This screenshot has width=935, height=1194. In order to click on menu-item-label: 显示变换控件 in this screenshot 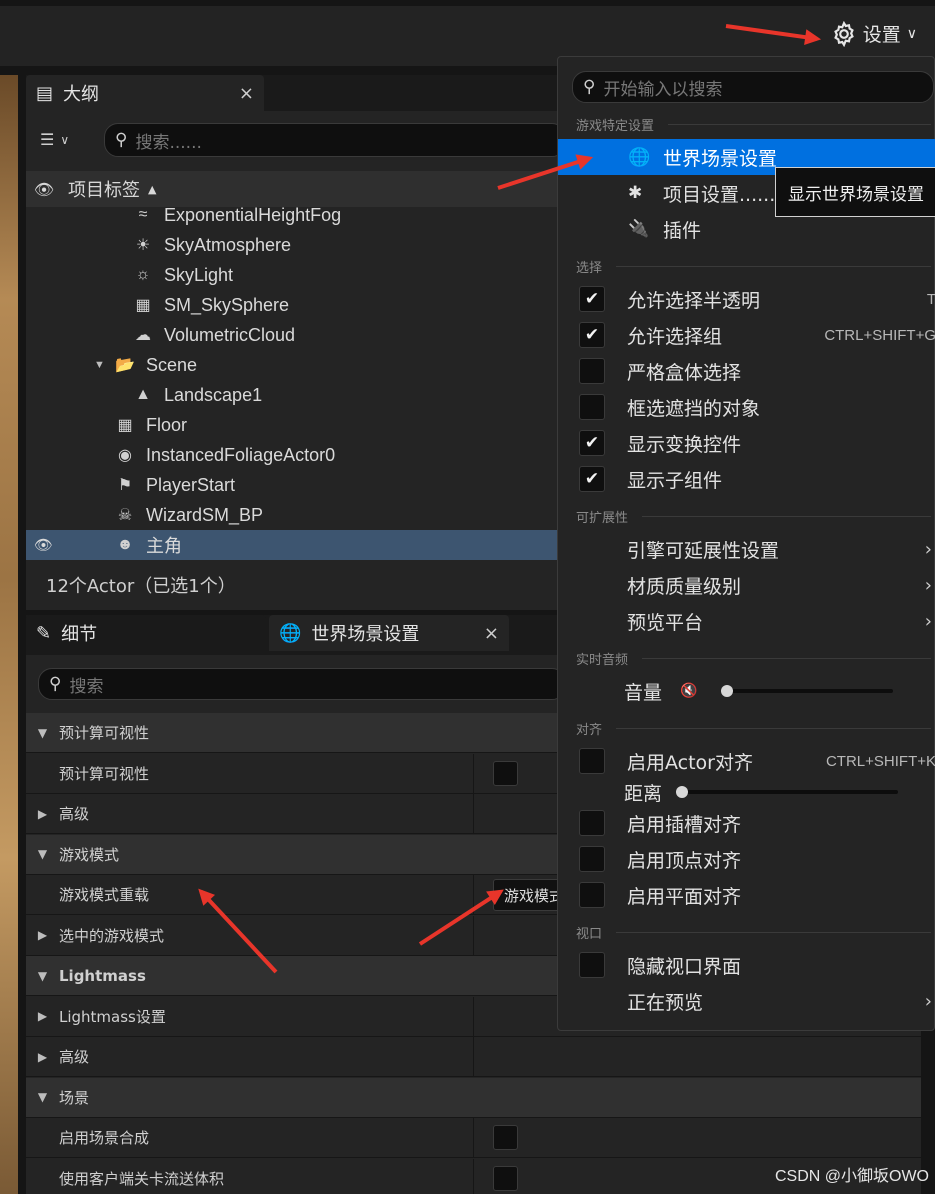, I will do `click(684, 444)`.